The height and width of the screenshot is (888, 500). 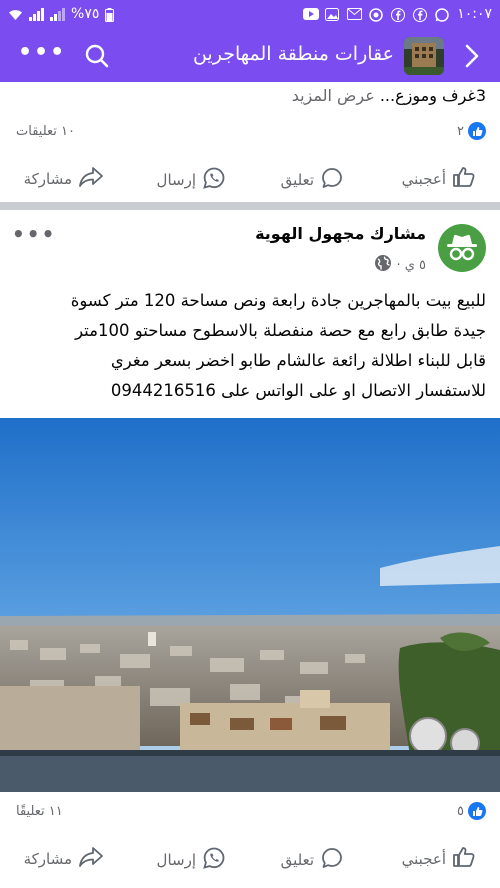 I want to click on vpn-icon, so click(x=376, y=14).